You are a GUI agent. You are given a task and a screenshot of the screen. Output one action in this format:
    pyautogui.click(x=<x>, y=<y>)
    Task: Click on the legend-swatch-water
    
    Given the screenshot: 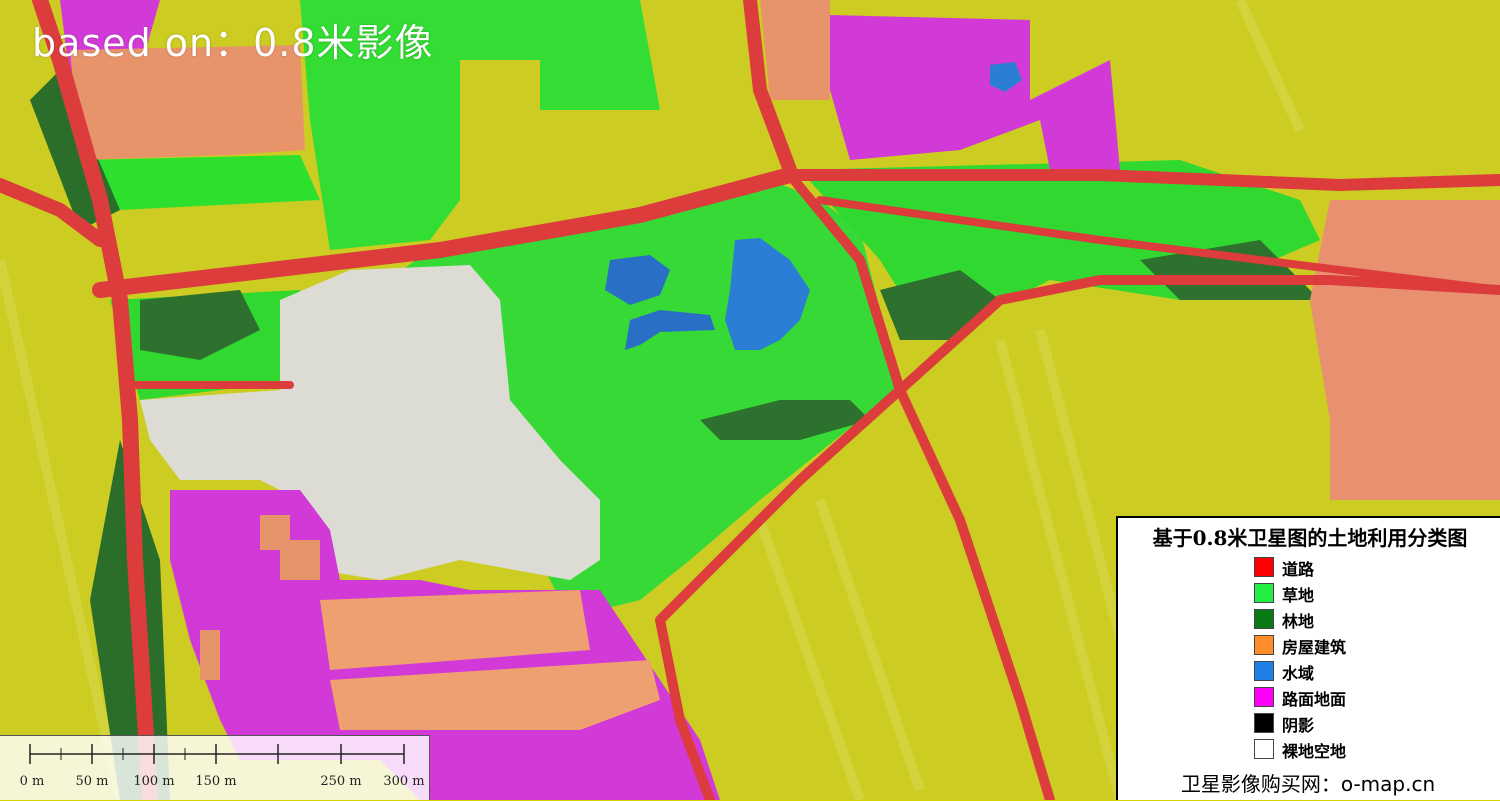 What is the action you would take?
    pyautogui.click(x=1264, y=671)
    